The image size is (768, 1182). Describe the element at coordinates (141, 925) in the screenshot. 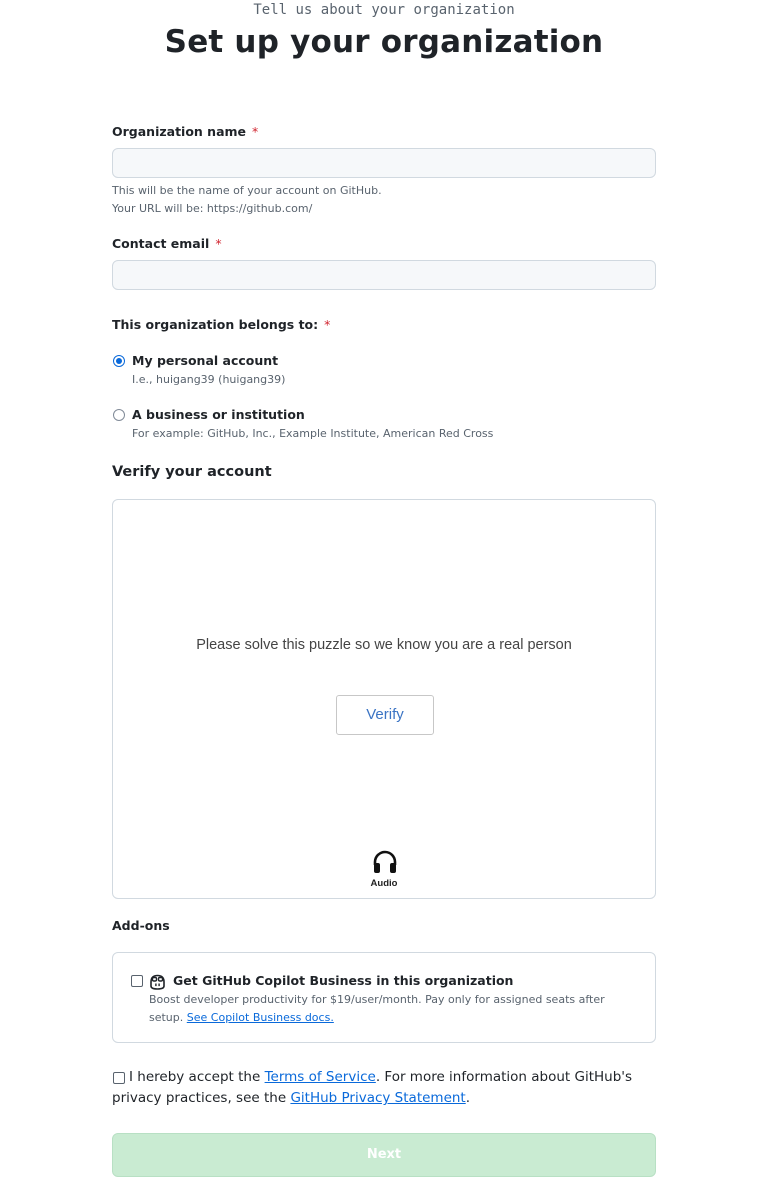

I see `addons-section-title: Add-ons` at that location.